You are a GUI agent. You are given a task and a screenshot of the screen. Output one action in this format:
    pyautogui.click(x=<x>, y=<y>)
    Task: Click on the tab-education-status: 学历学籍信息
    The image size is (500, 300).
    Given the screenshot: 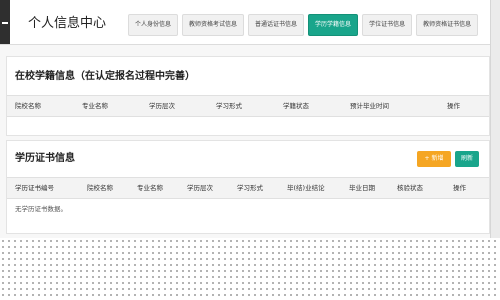 What is the action you would take?
    pyautogui.click(x=333, y=25)
    